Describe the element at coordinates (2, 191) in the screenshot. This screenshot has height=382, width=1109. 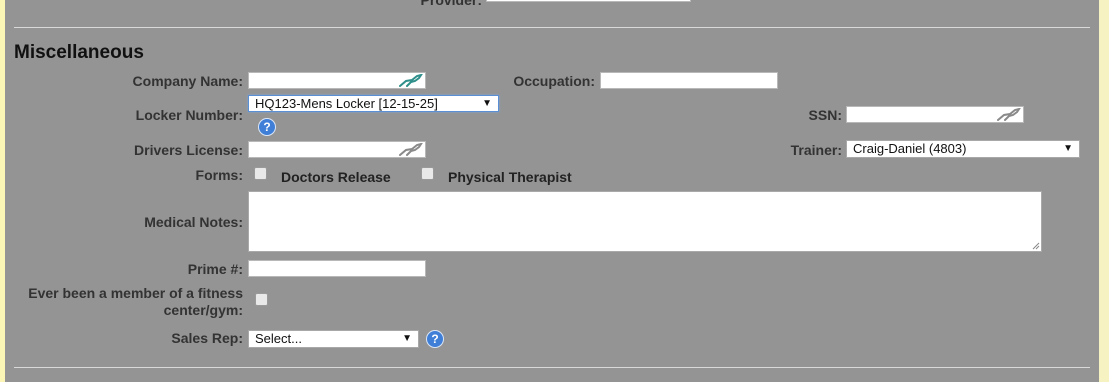
I see `panel-left-border` at that location.